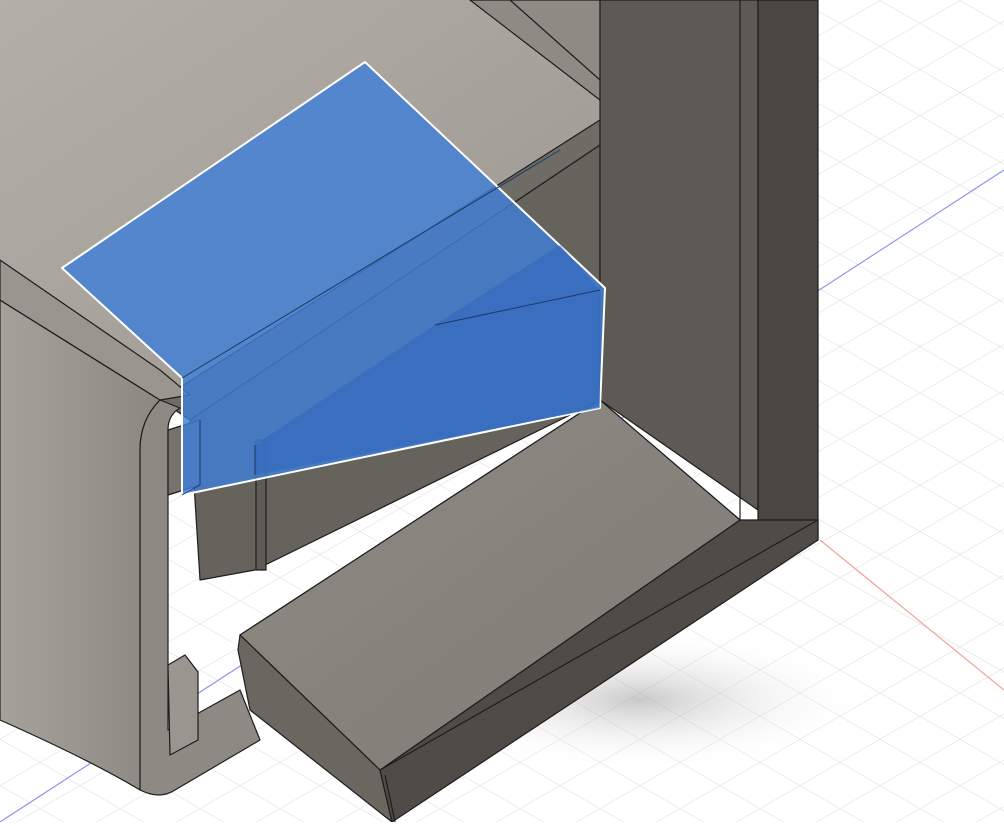 The height and width of the screenshot is (826, 1004). What do you see at coordinates (183, 705) in the screenshot?
I see `peg-face` at bounding box center [183, 705].